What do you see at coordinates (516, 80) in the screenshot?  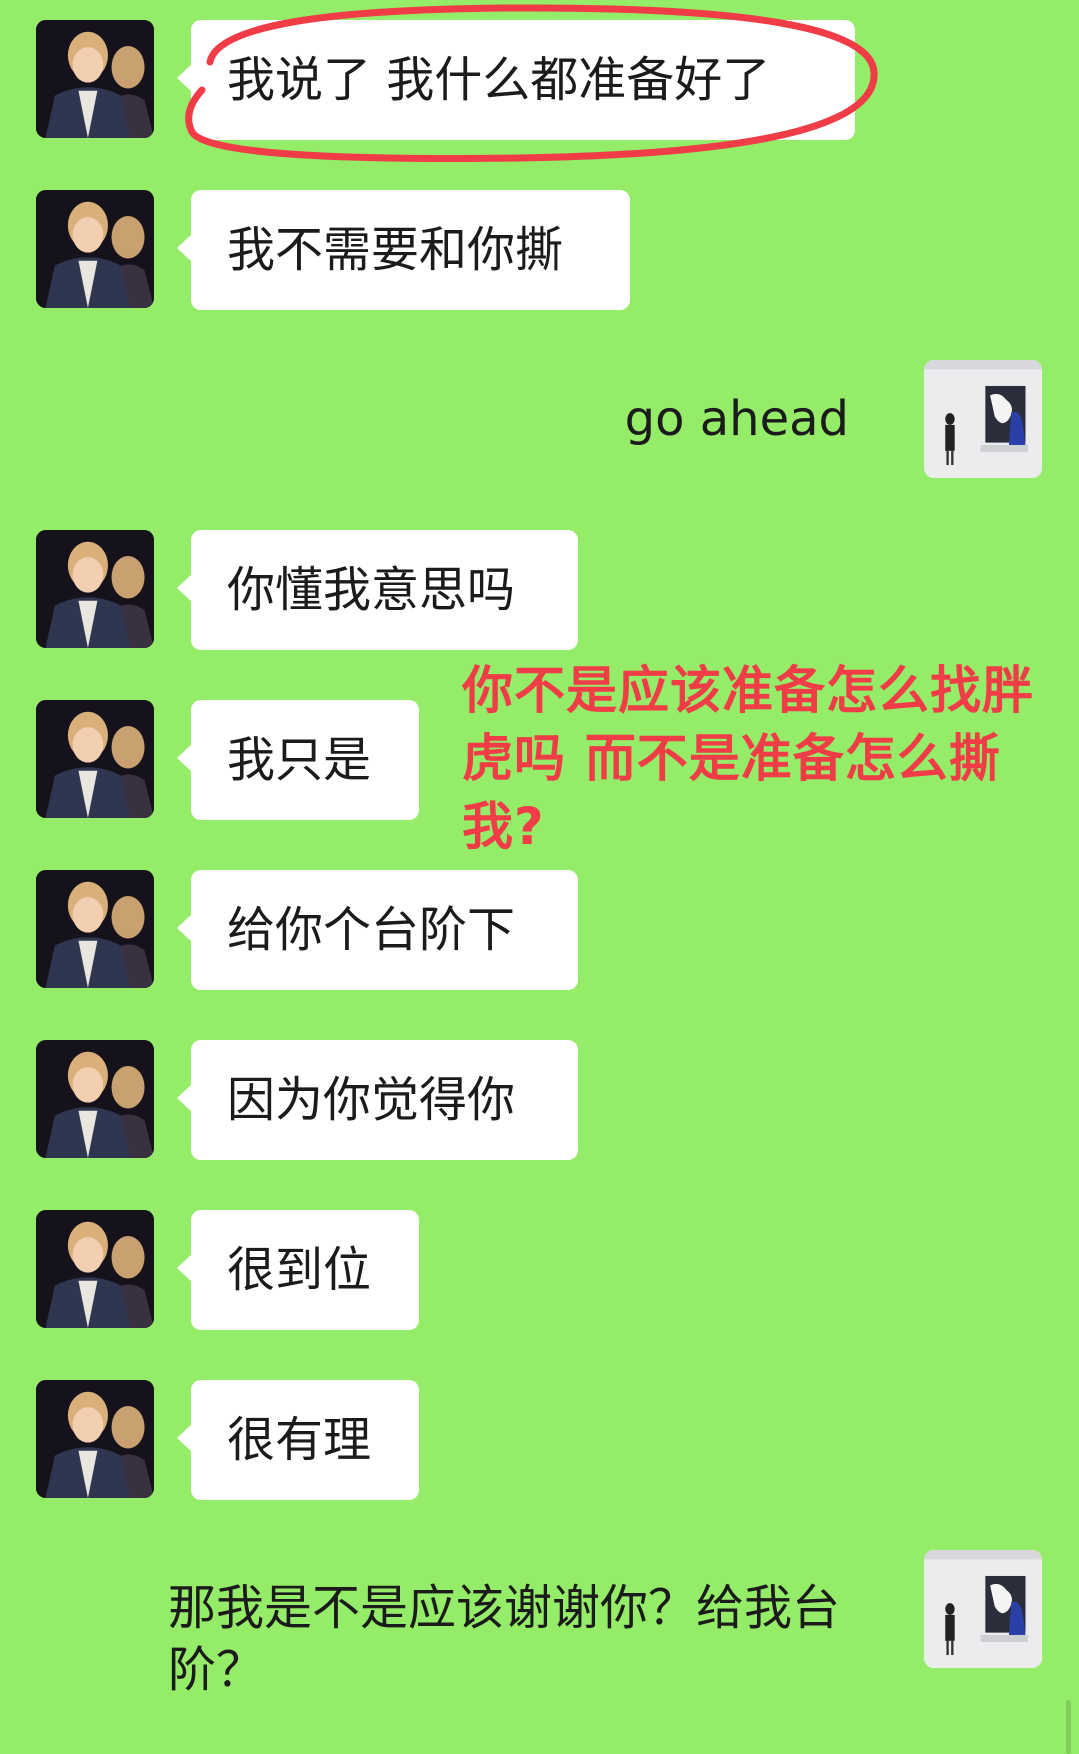 I see `message-bubble: 我说了 我什么都准备好了` at bounding box center [516, 80].